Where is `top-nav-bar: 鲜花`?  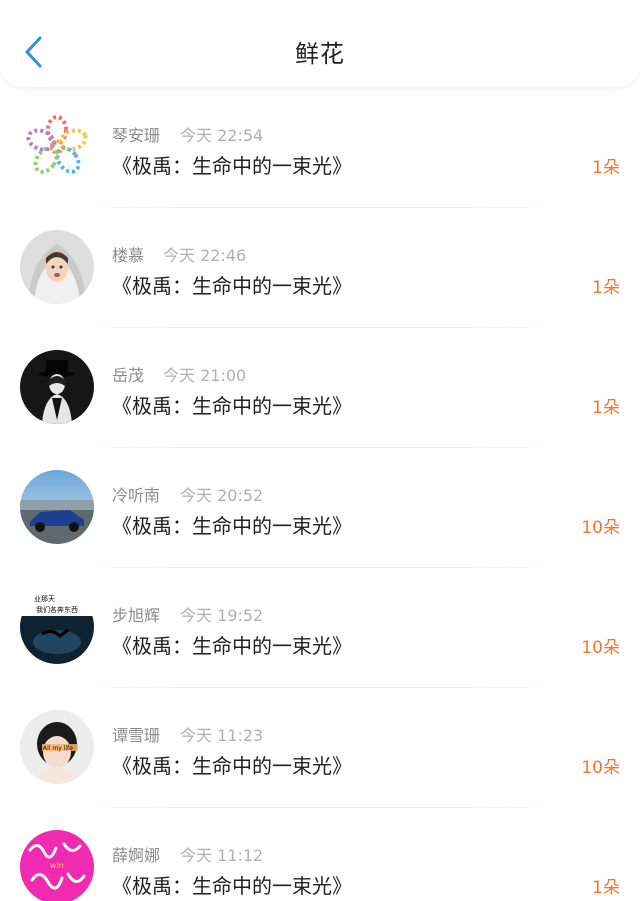
top-nav-bar: 鲜花 is located at coordinates (320, 43).